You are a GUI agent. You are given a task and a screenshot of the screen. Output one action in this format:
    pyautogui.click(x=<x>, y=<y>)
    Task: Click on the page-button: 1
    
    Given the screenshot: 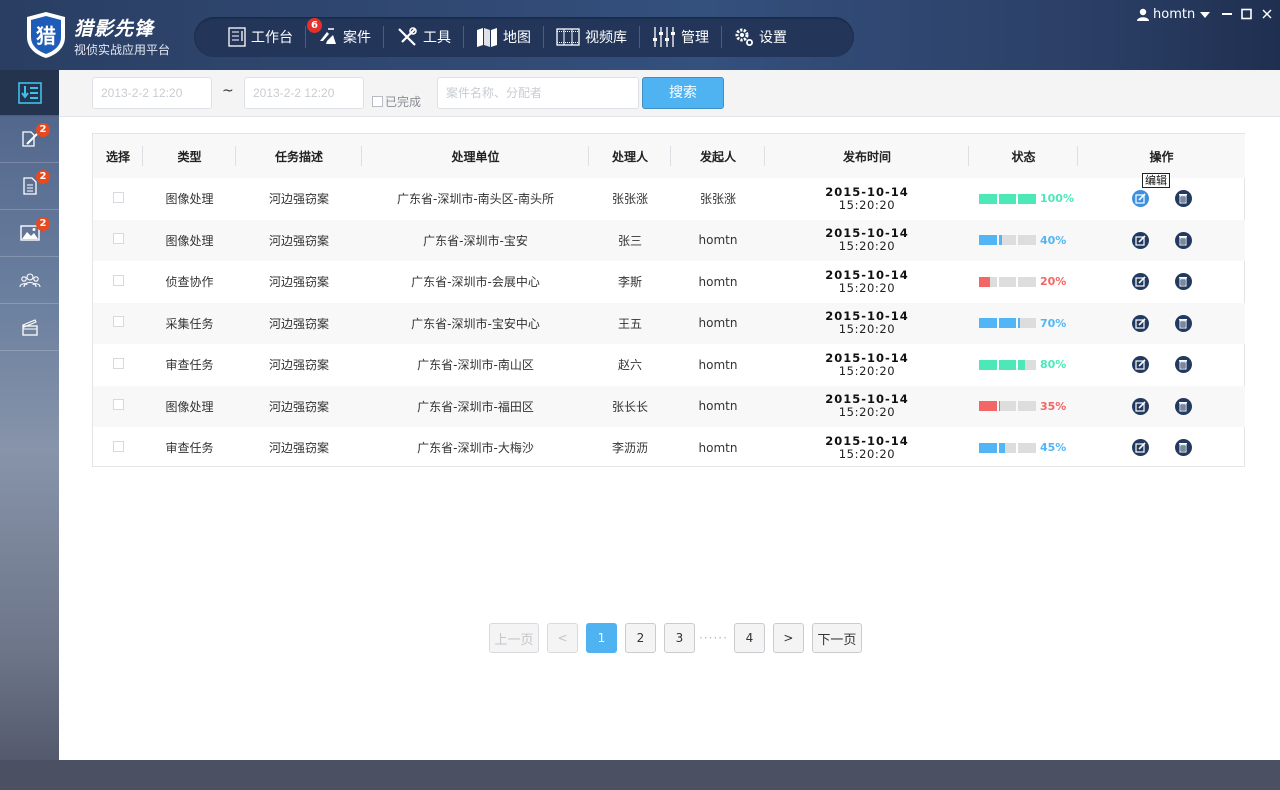 What is the action you would take?
    pyautogui.click(x=601, y=638)
    